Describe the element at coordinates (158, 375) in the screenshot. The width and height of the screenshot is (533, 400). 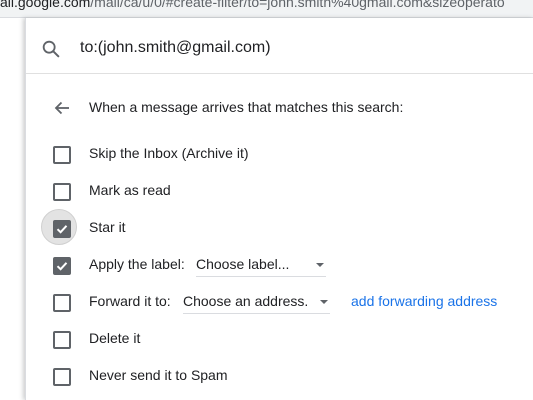
I see `never-spam-label: Never send it to Spam` at that location.